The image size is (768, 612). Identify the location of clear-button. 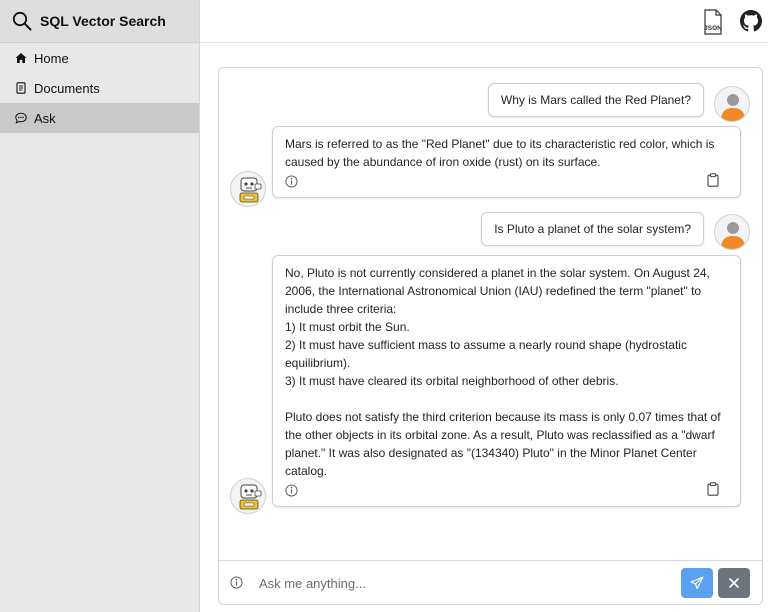
(734, 583).